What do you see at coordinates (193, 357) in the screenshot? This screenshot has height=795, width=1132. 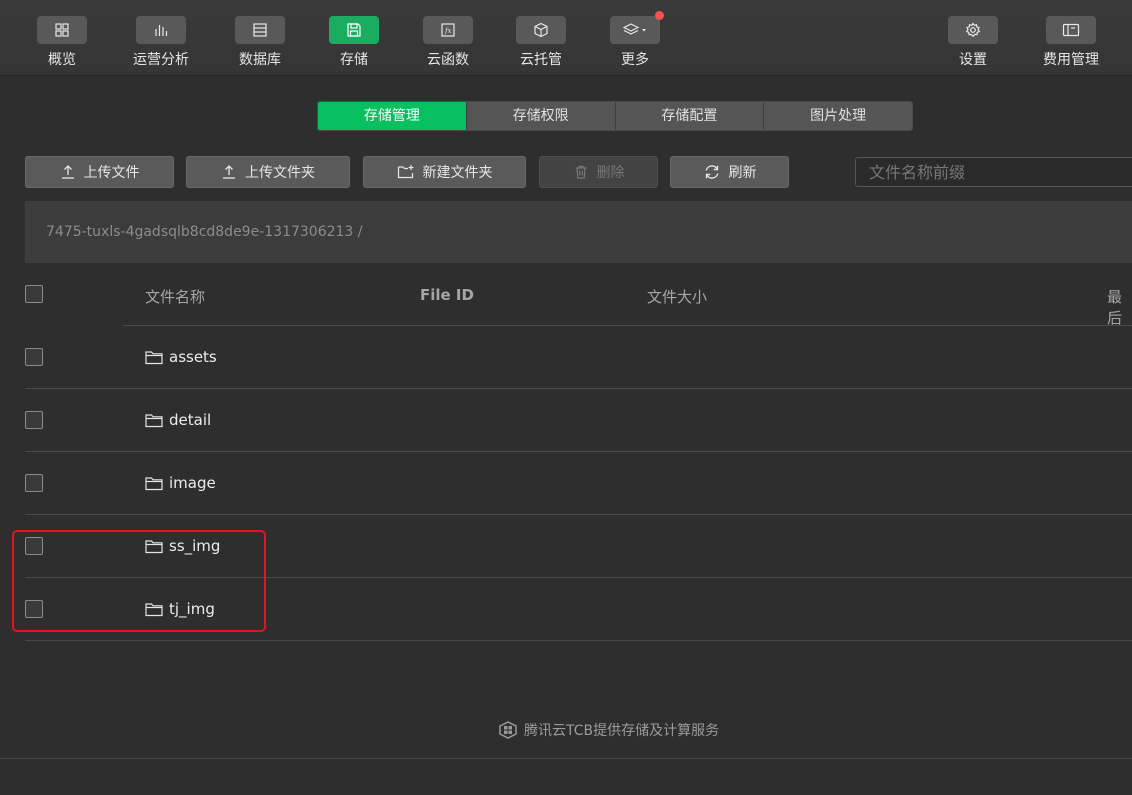 I see `folder-name: assets` at bounding box center [193, 357].